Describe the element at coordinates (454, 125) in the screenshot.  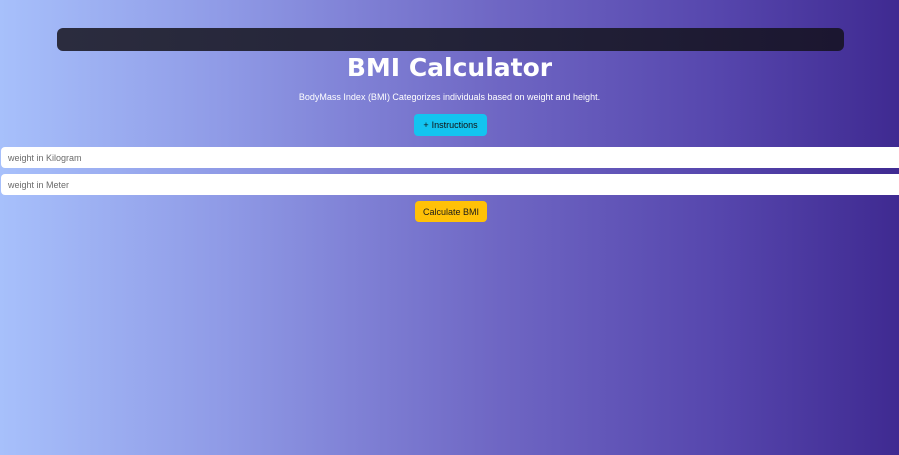
I see `instructions-button-label: Instructions` at that location.